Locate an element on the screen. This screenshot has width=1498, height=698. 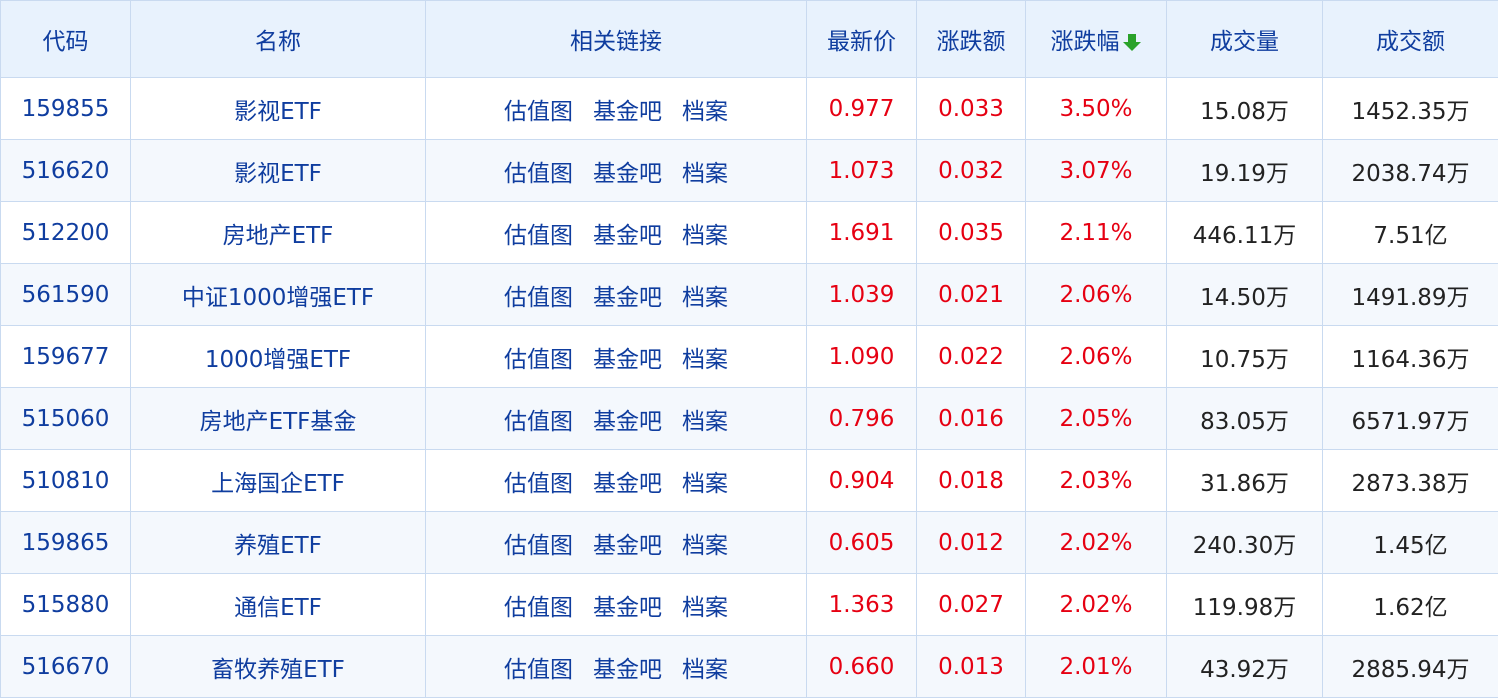
header-volume: 成交量 is located at coordinates (1245, 39).